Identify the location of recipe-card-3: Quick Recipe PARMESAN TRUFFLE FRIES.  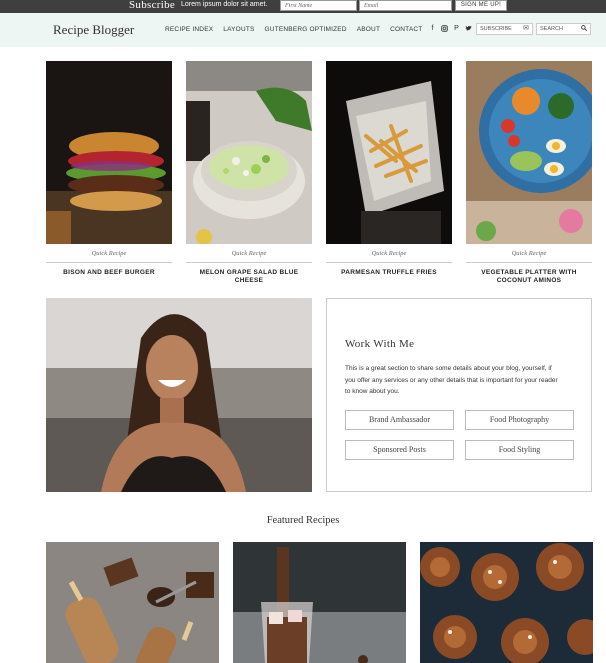
(389, 263).